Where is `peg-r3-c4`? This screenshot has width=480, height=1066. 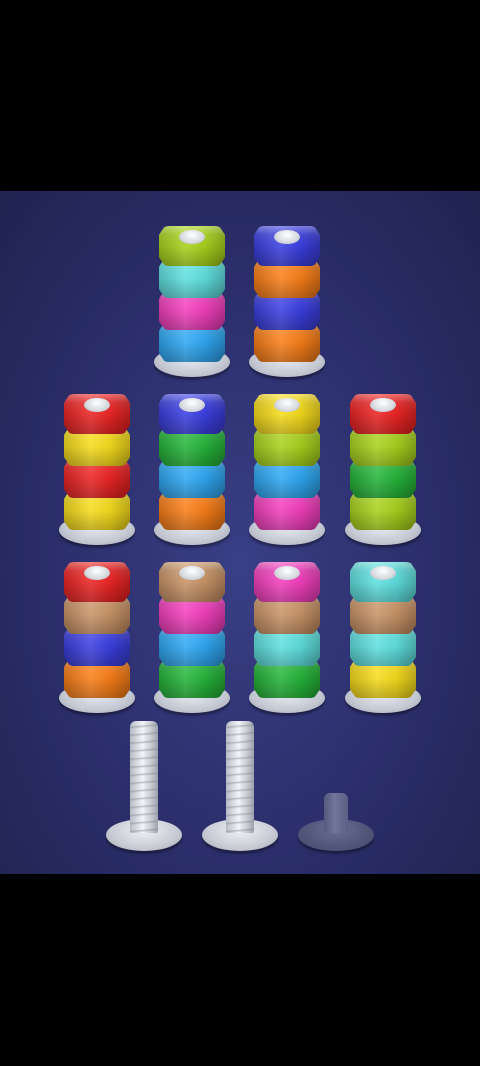
peg-r3-c4 is located at coordinates (383, 628).